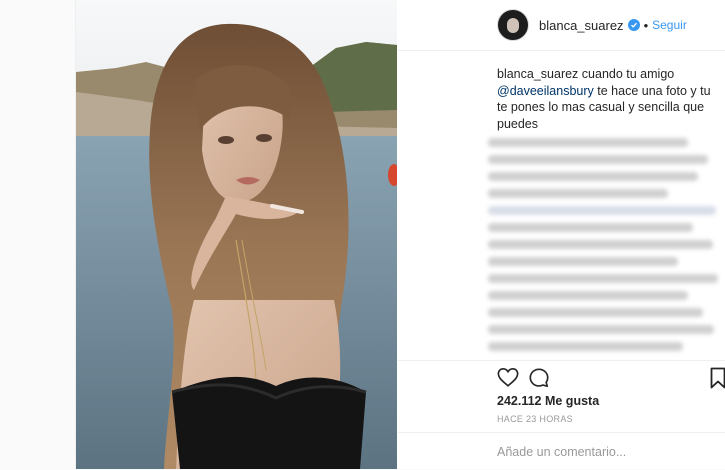  I want to click on comment-box, so click(561, 451).